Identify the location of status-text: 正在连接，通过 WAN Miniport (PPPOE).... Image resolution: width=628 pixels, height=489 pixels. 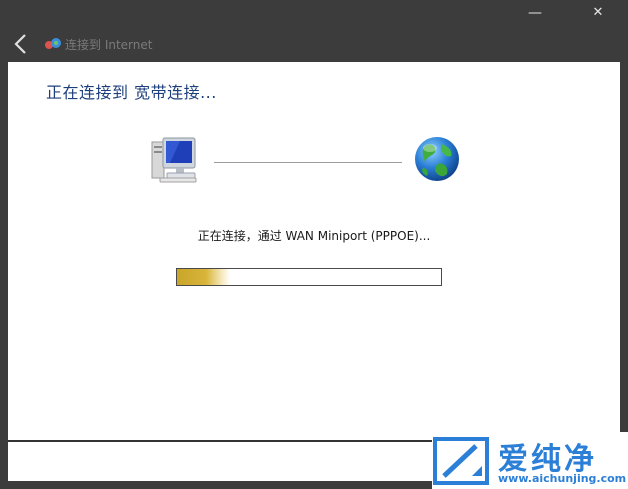
(314, 236).